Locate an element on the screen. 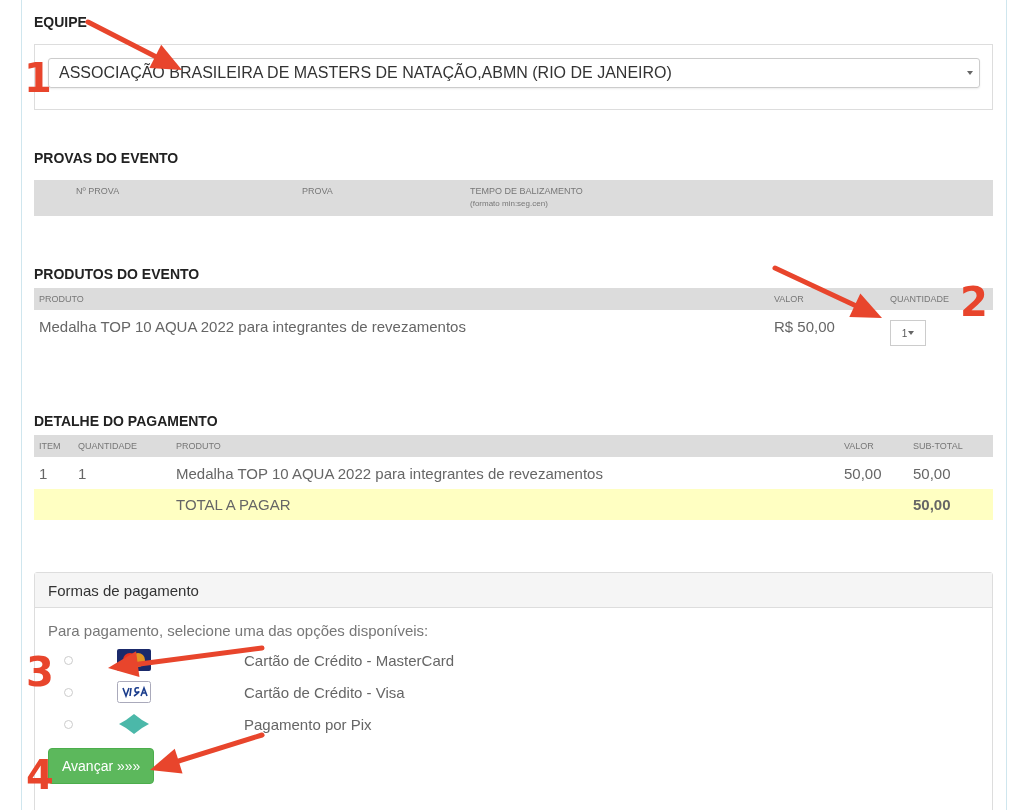 Image resolution: width=1024 pixels, height=810 pixels. column-header: TEMPO DE BALIZAMENTO is located at coordinates (526, 191).